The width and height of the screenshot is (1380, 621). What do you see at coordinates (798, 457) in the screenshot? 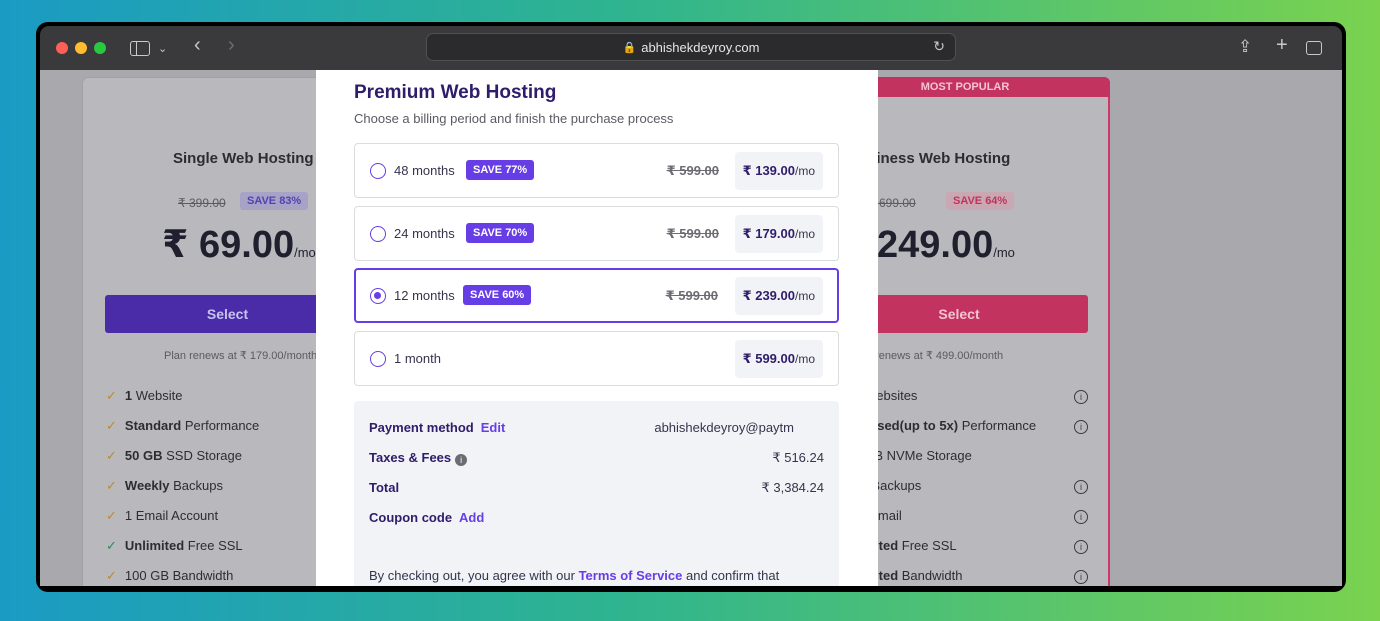
I see `taxes-value: ₹ 516.24` at bounding box center [798, 457].